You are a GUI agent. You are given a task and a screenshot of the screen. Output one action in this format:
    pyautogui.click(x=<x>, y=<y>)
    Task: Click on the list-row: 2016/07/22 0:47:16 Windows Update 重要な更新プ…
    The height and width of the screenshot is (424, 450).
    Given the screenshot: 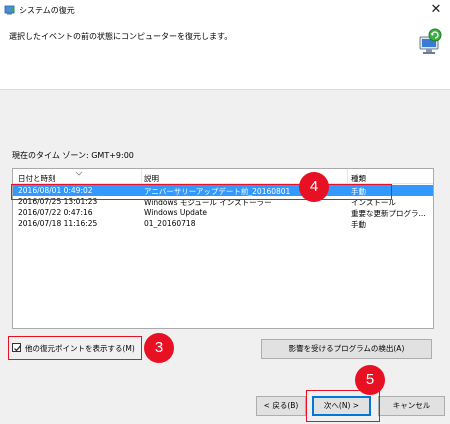 What is the action you would take?
    pyautogui.click(x=223, y=212)
    